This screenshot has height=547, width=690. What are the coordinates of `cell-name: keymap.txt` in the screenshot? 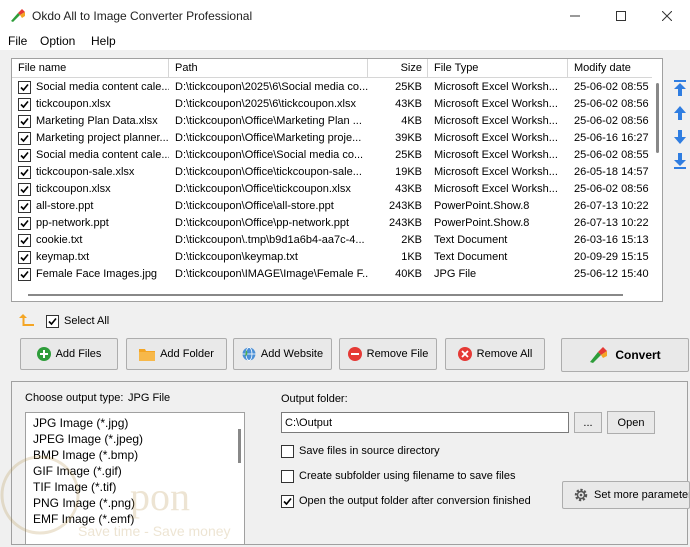 It's located at (63, 257).